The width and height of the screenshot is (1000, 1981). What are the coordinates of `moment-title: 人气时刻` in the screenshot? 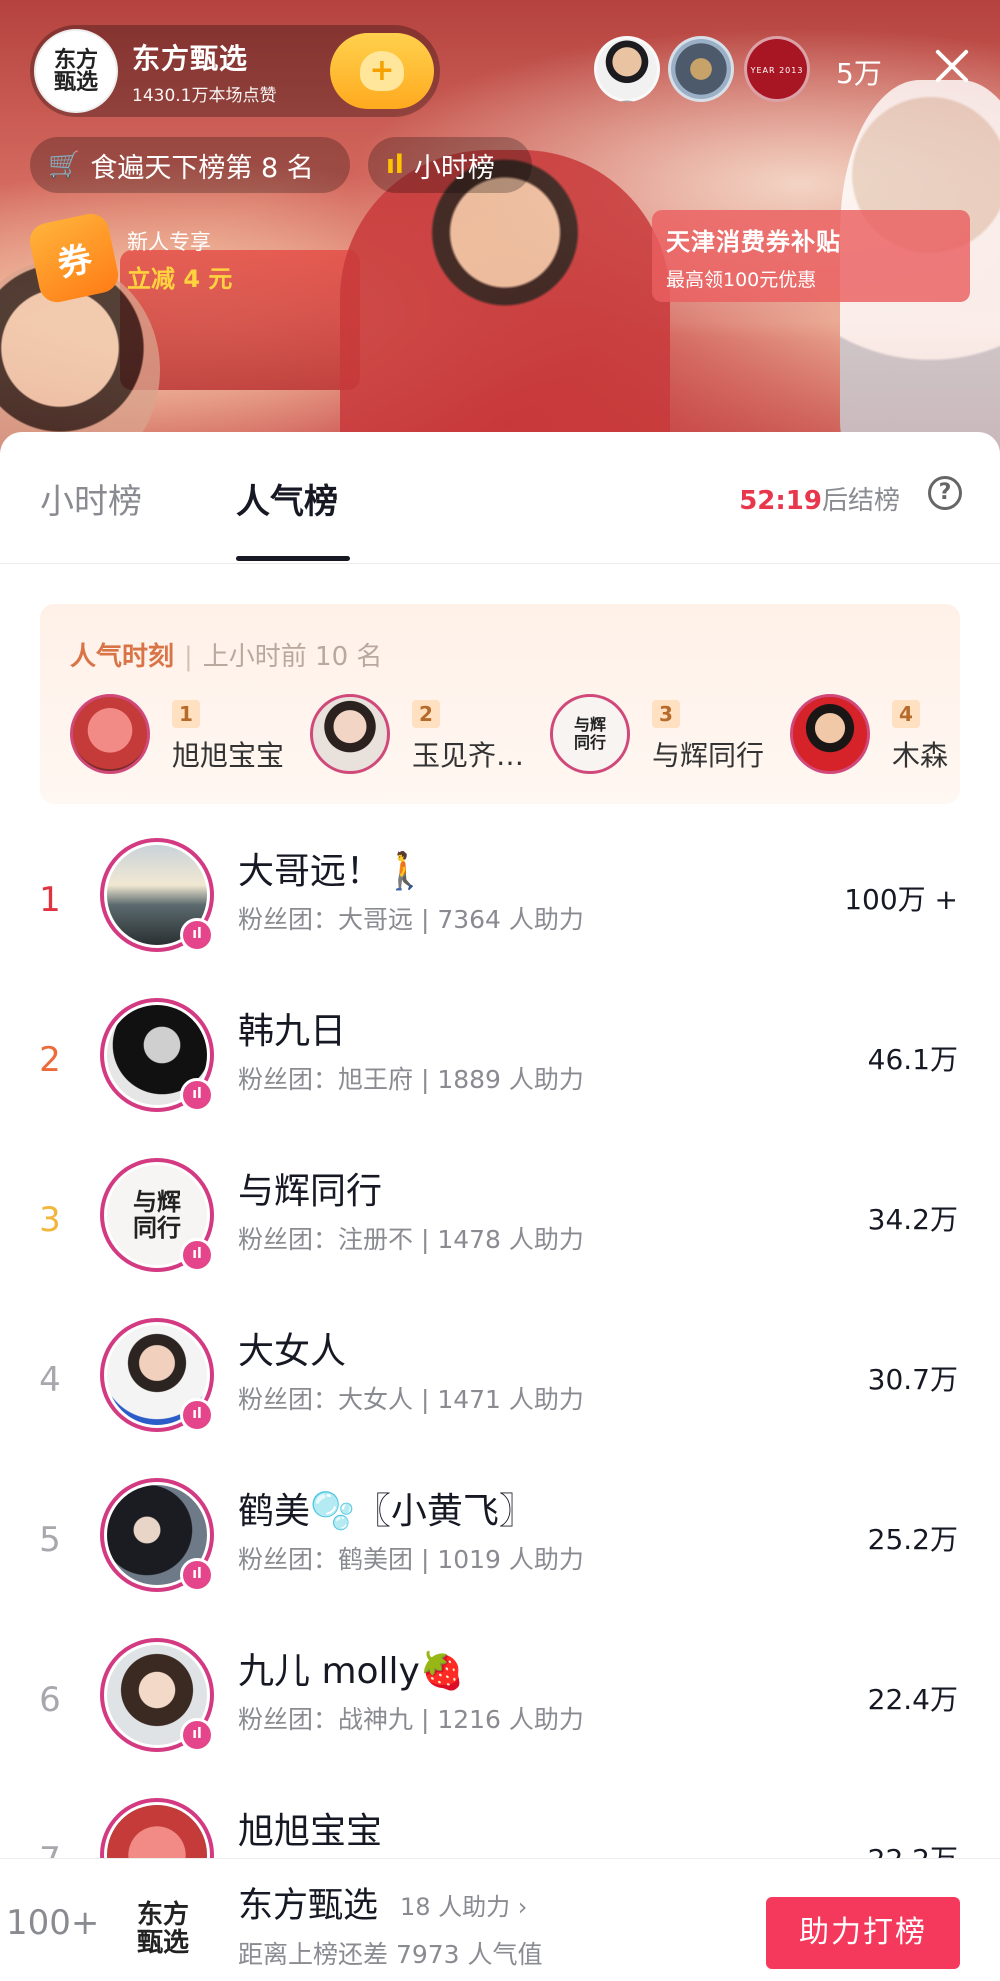 It's located at (122, 657).